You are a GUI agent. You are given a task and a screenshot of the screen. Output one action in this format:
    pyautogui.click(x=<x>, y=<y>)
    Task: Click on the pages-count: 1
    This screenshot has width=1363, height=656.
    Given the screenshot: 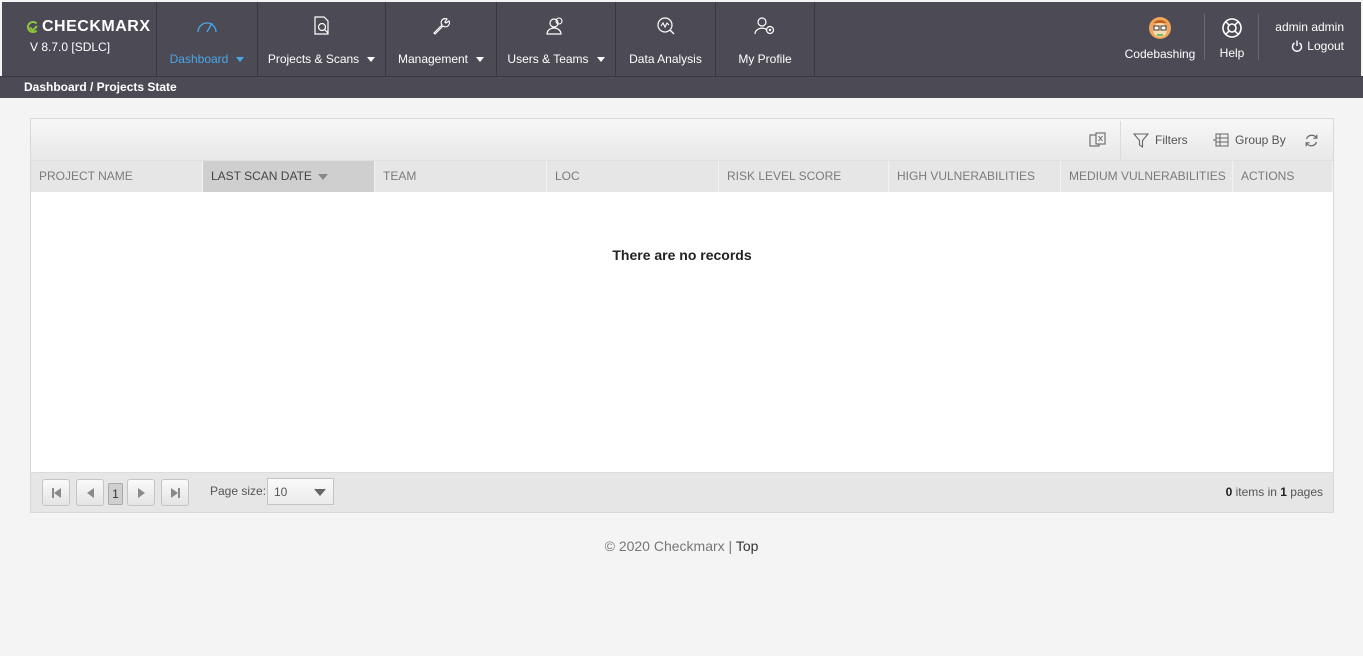 What is the action you would take?
    pyautogui.click(x=1283, y=492)
    